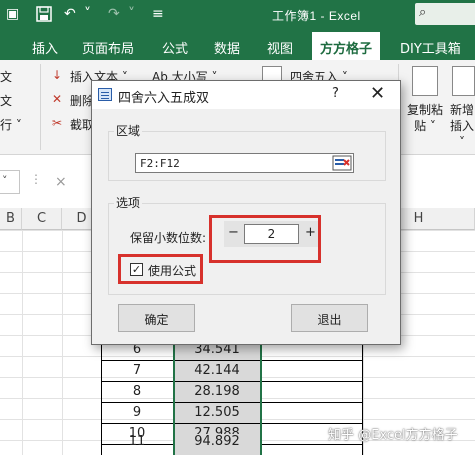 The width and height of the screenshot is (475, 455). I want to click on tab-insert: 插入, so click(45, 47).